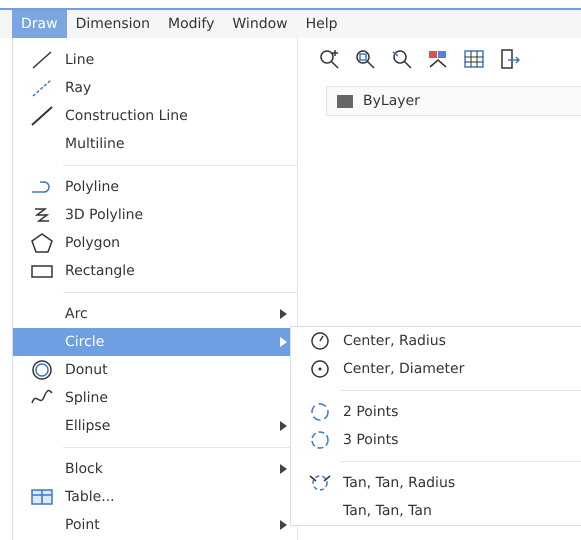 The width and height of the screenshot is (581, 540). Describe the element at coordinates (155, 215) in the screenshot. I see `menu-item: 3D Polyline` at that location.